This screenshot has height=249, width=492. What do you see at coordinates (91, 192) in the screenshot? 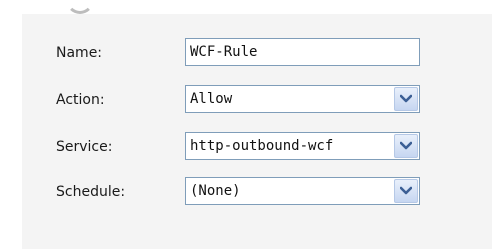
I see `schedule-label: Schedule:` at bounding box center [91, 192].